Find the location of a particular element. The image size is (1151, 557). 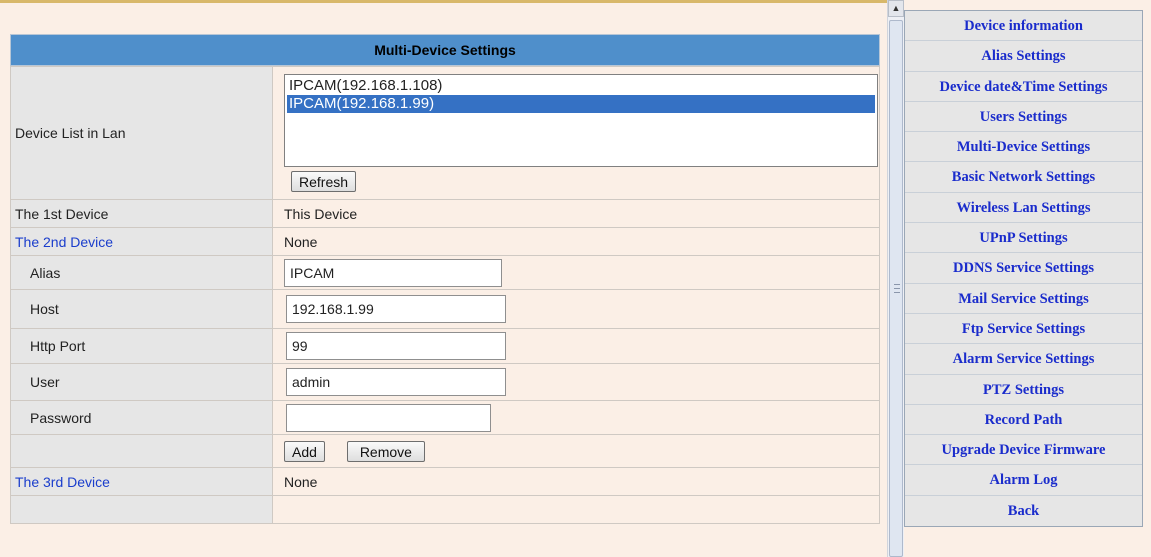

grip-icon is located at coordinates (897, 288).